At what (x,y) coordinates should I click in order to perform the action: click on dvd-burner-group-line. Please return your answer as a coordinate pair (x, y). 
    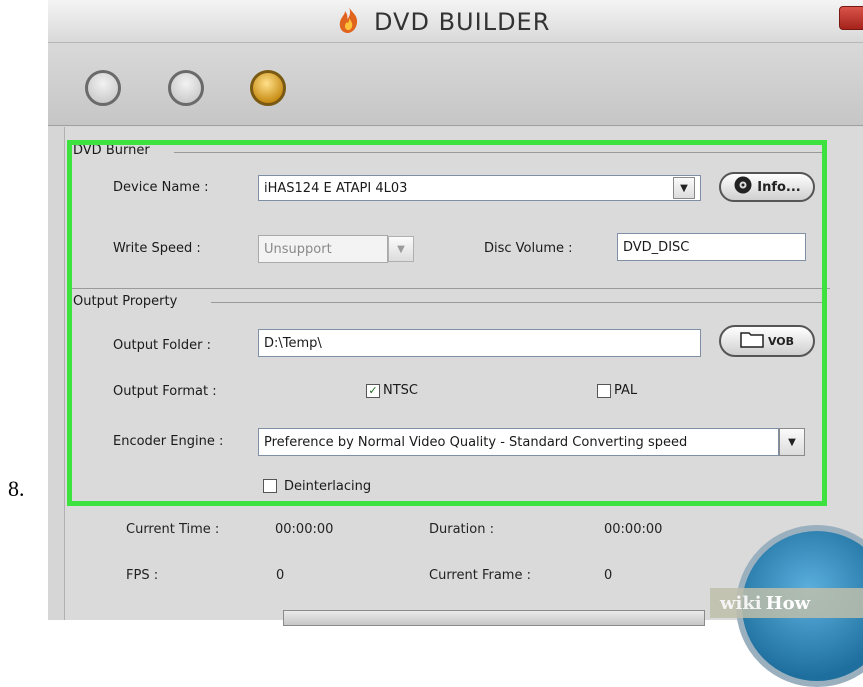
    Looking at the image, I should click on (499, 152).